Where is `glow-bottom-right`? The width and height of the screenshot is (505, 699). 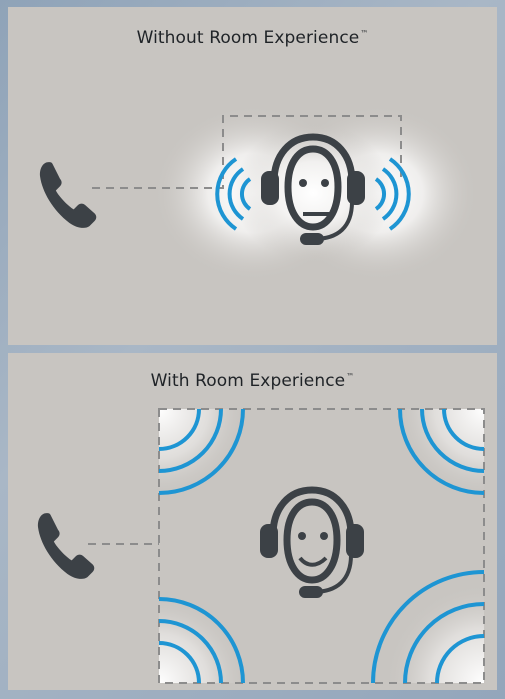
glow-bottom-right is located at coordinates (434, 633).